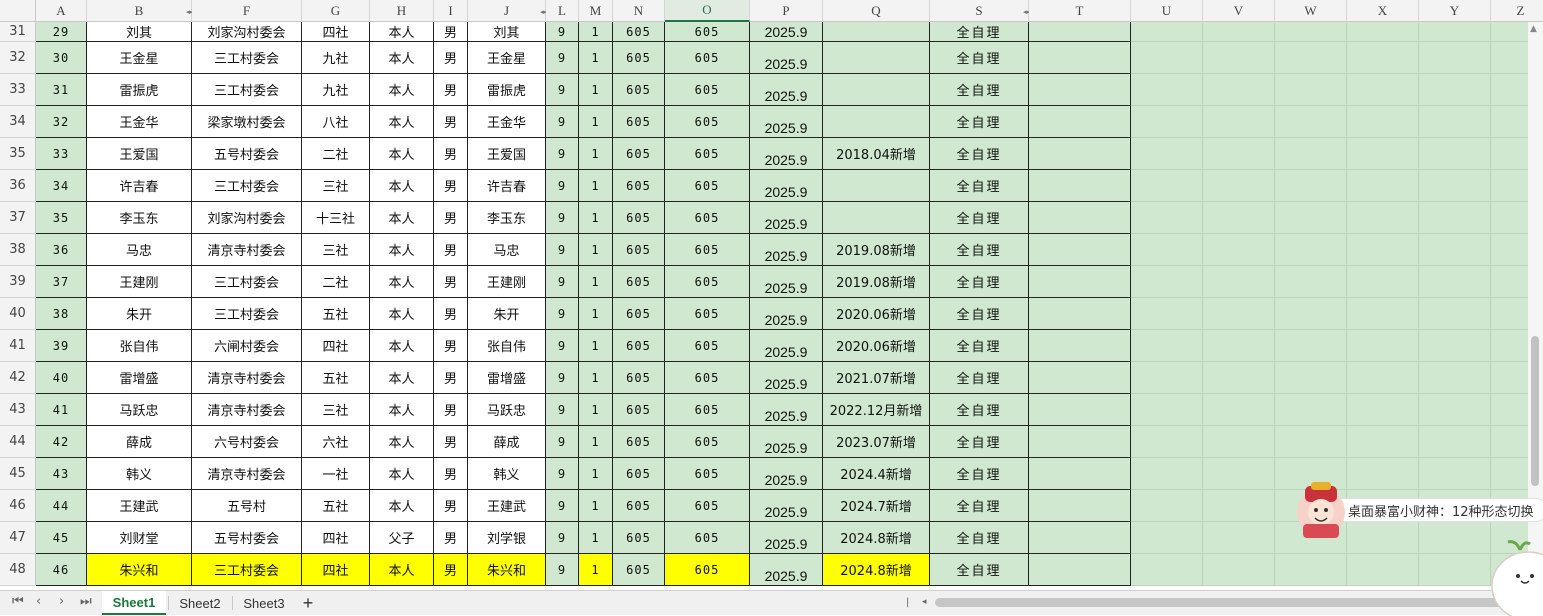 The height and width of the screenshot is (616, 1543). I want to click on cell-q: 2024.4新增, so click(876, 474).